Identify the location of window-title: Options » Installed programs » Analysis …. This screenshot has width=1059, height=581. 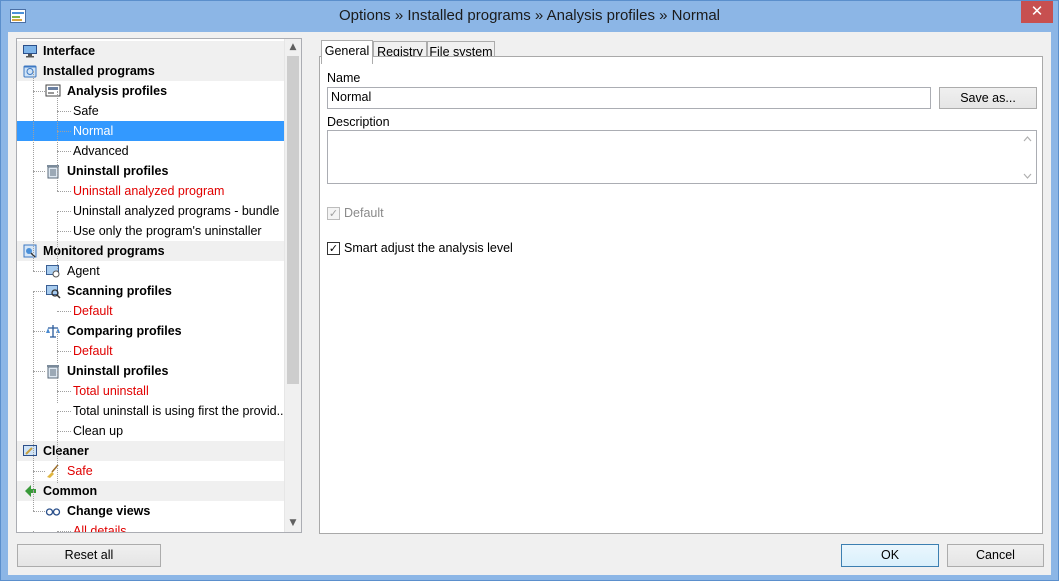
(529, 15).